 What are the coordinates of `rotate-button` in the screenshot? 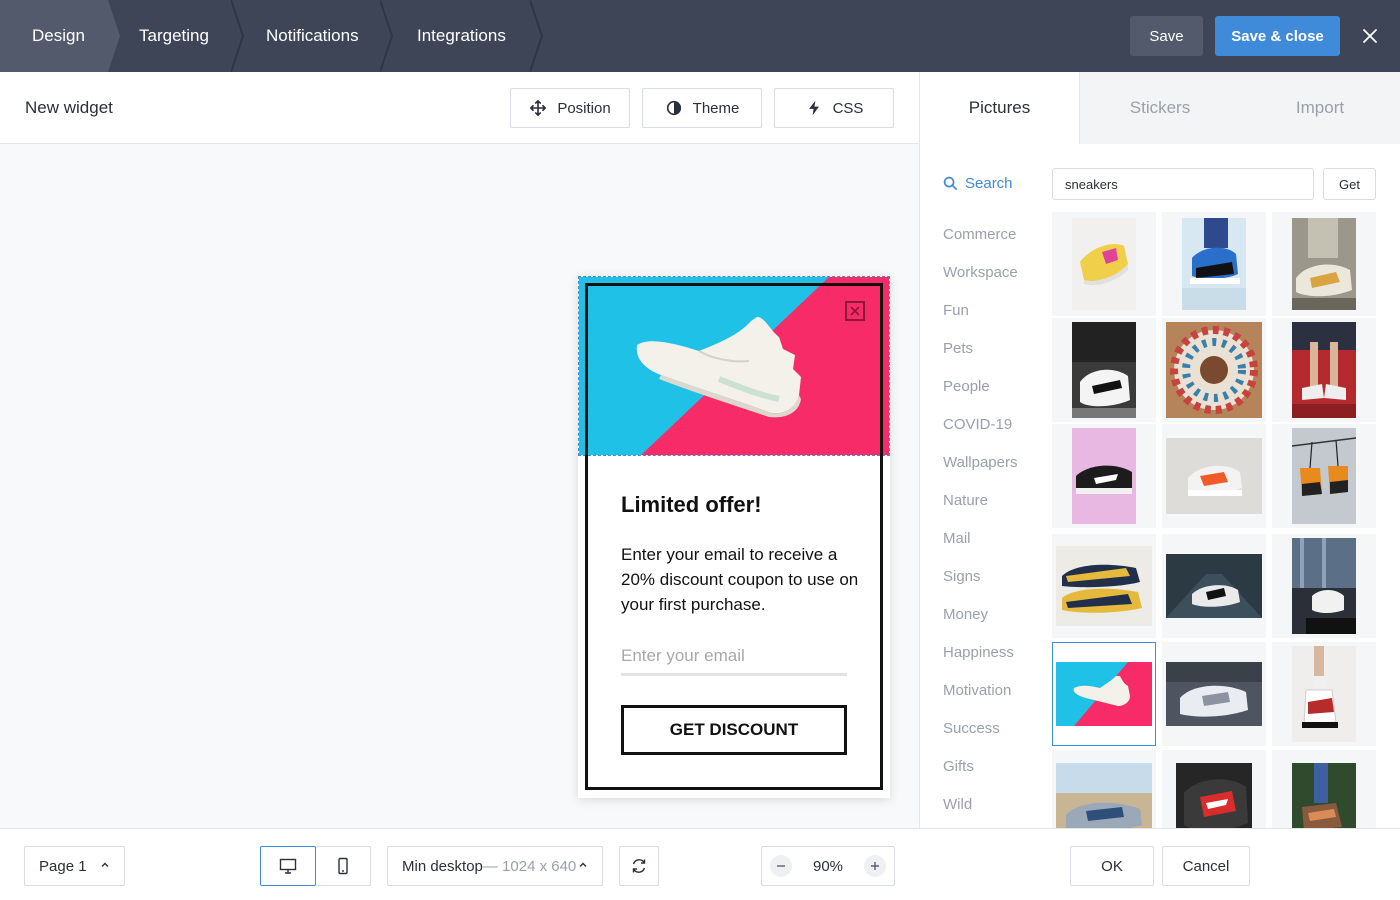 It's located at (639, 866).